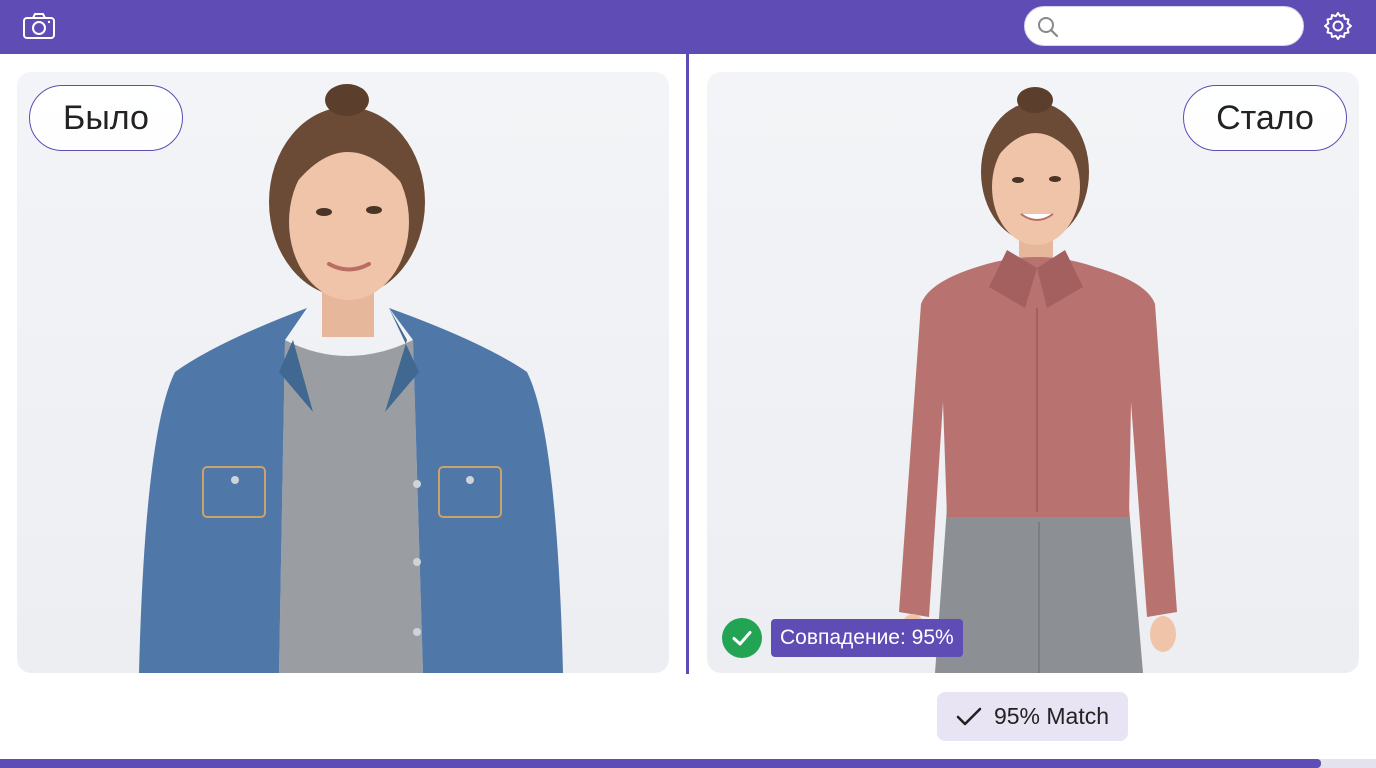 This screenshot has width=1376, height=768. I want to click on match-button: 95% Match, so click(1032, 716).